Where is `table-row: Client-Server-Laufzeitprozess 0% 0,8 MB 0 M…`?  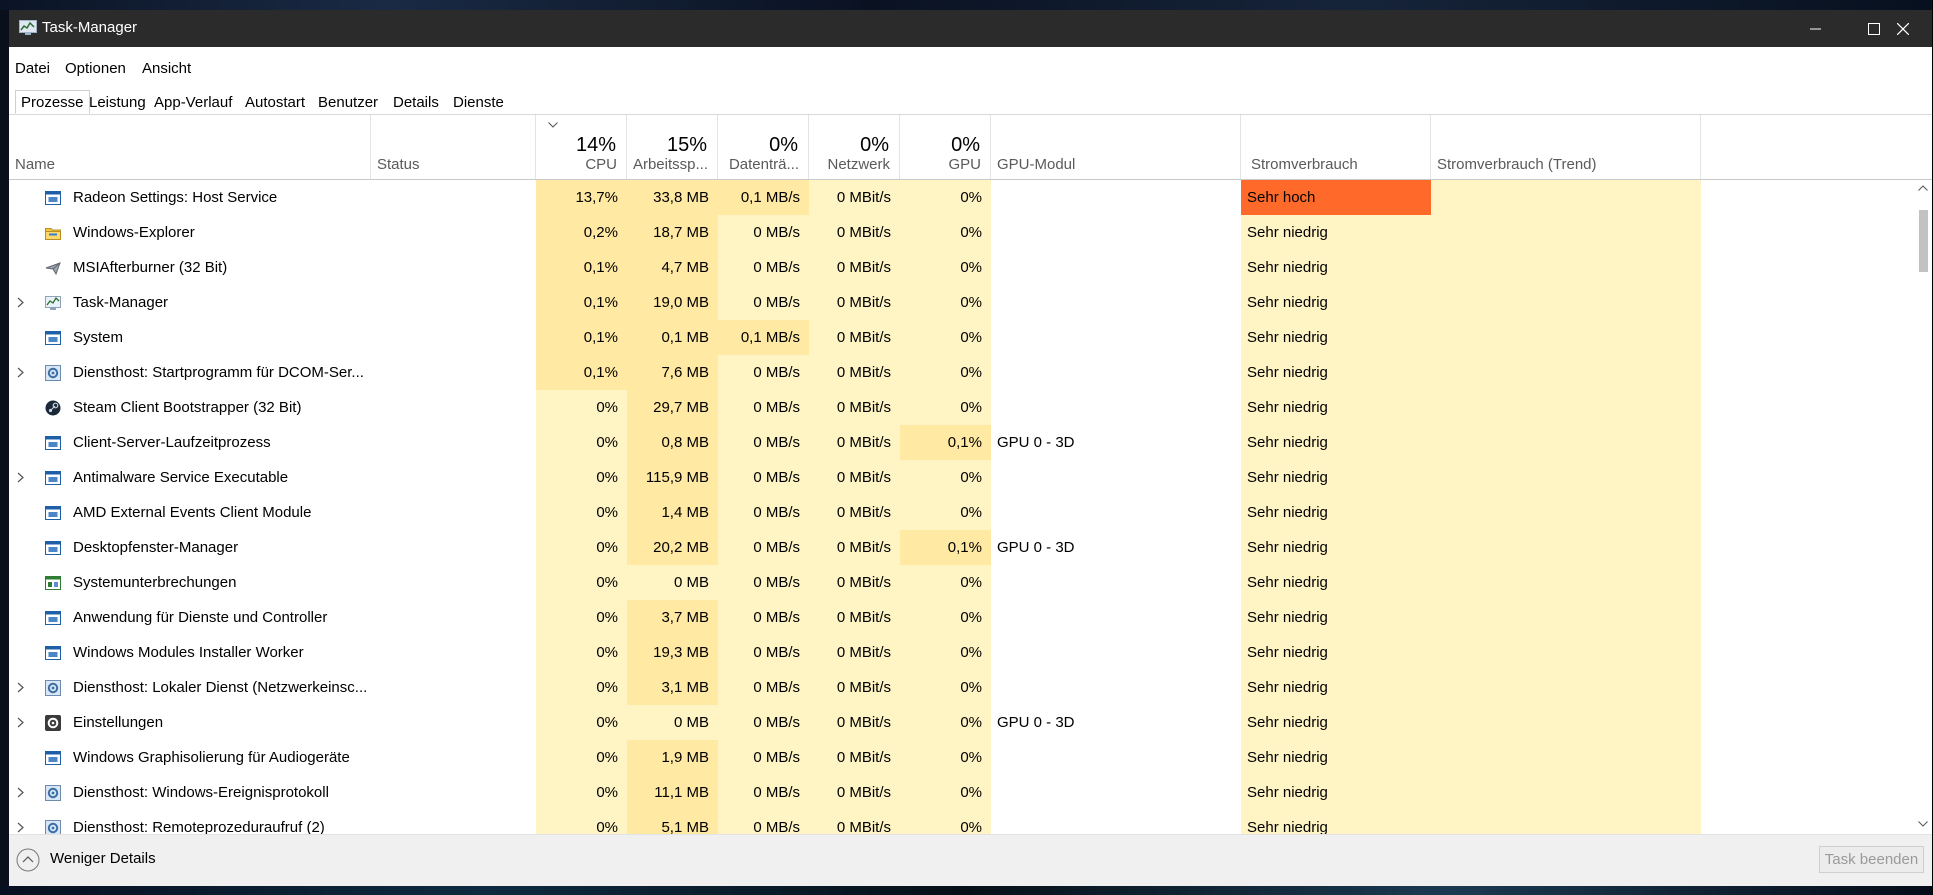
table-row: Client-Server-Laufzeitprozess 0% 0,8 MB 0 M… is located at coordinates (961, 442).